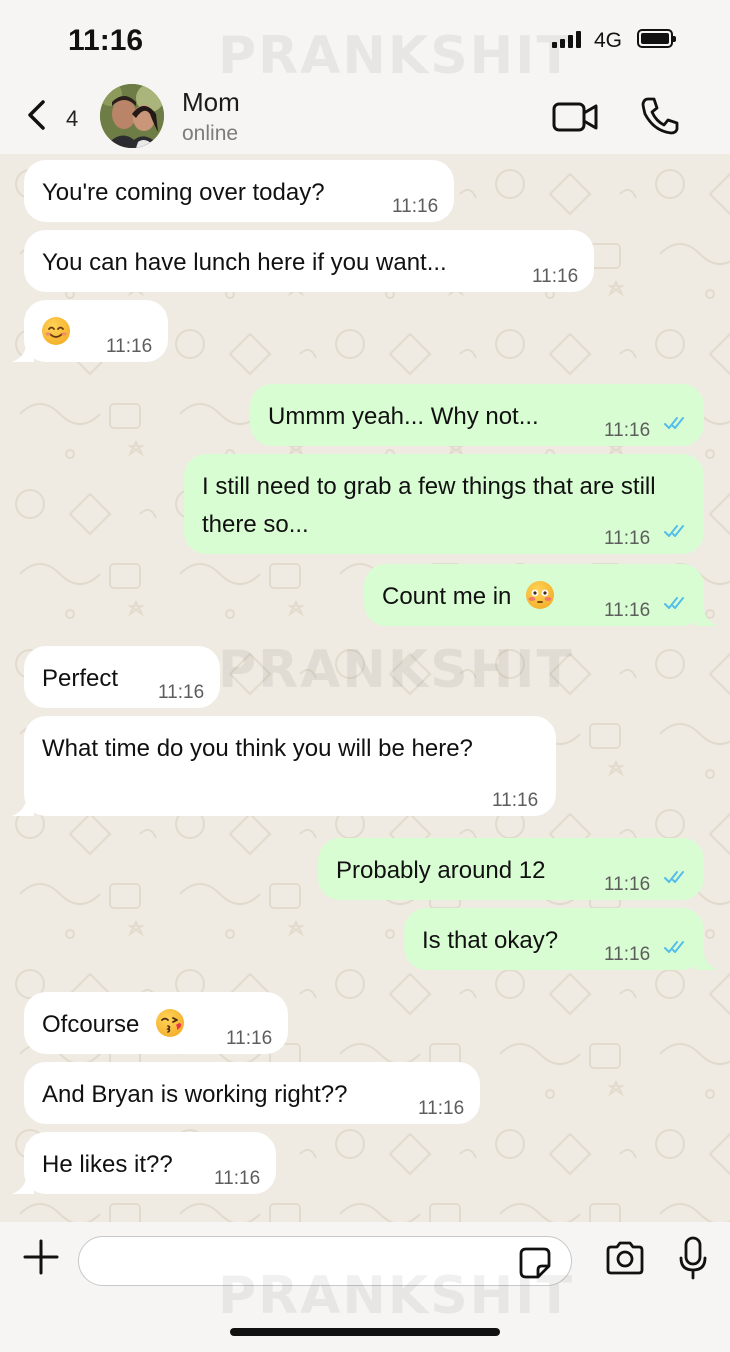 Image resolution: width=730 pixels, height=1352 pixels. Describe the element at coordinates (490, 940) in the screenshot. I see `message-text: Is that okay?` at that location.